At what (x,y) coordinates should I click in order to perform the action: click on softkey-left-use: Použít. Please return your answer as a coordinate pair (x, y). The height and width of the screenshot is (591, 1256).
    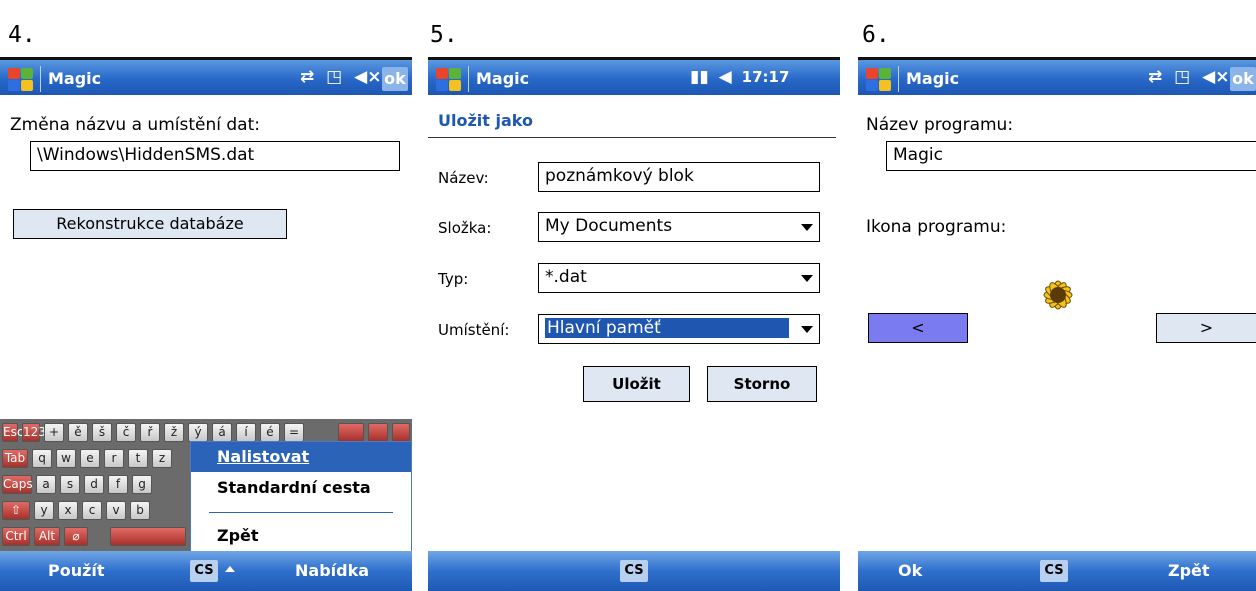
    Looking at the image, I should click on (76, 570).